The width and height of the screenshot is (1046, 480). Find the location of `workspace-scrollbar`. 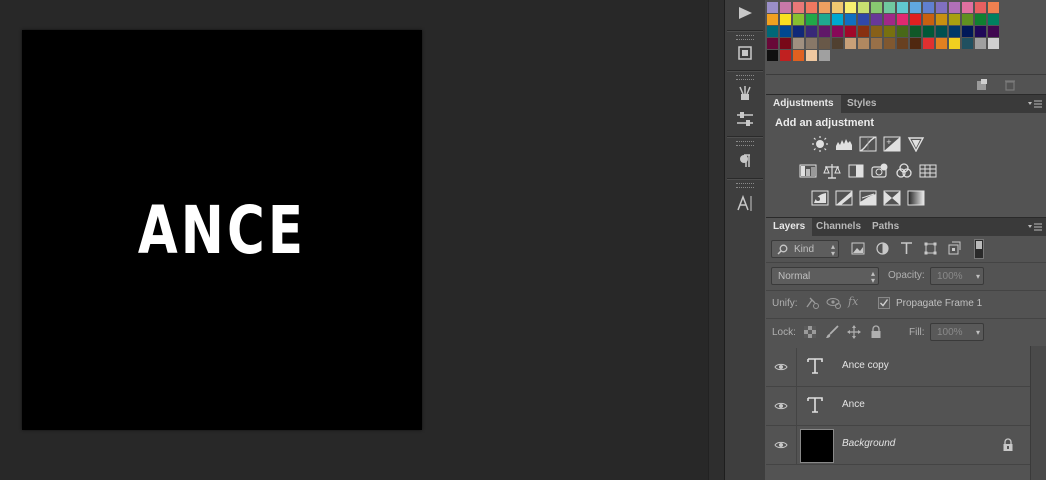

workspace-scrollbar is located at coordinates (716, 240).